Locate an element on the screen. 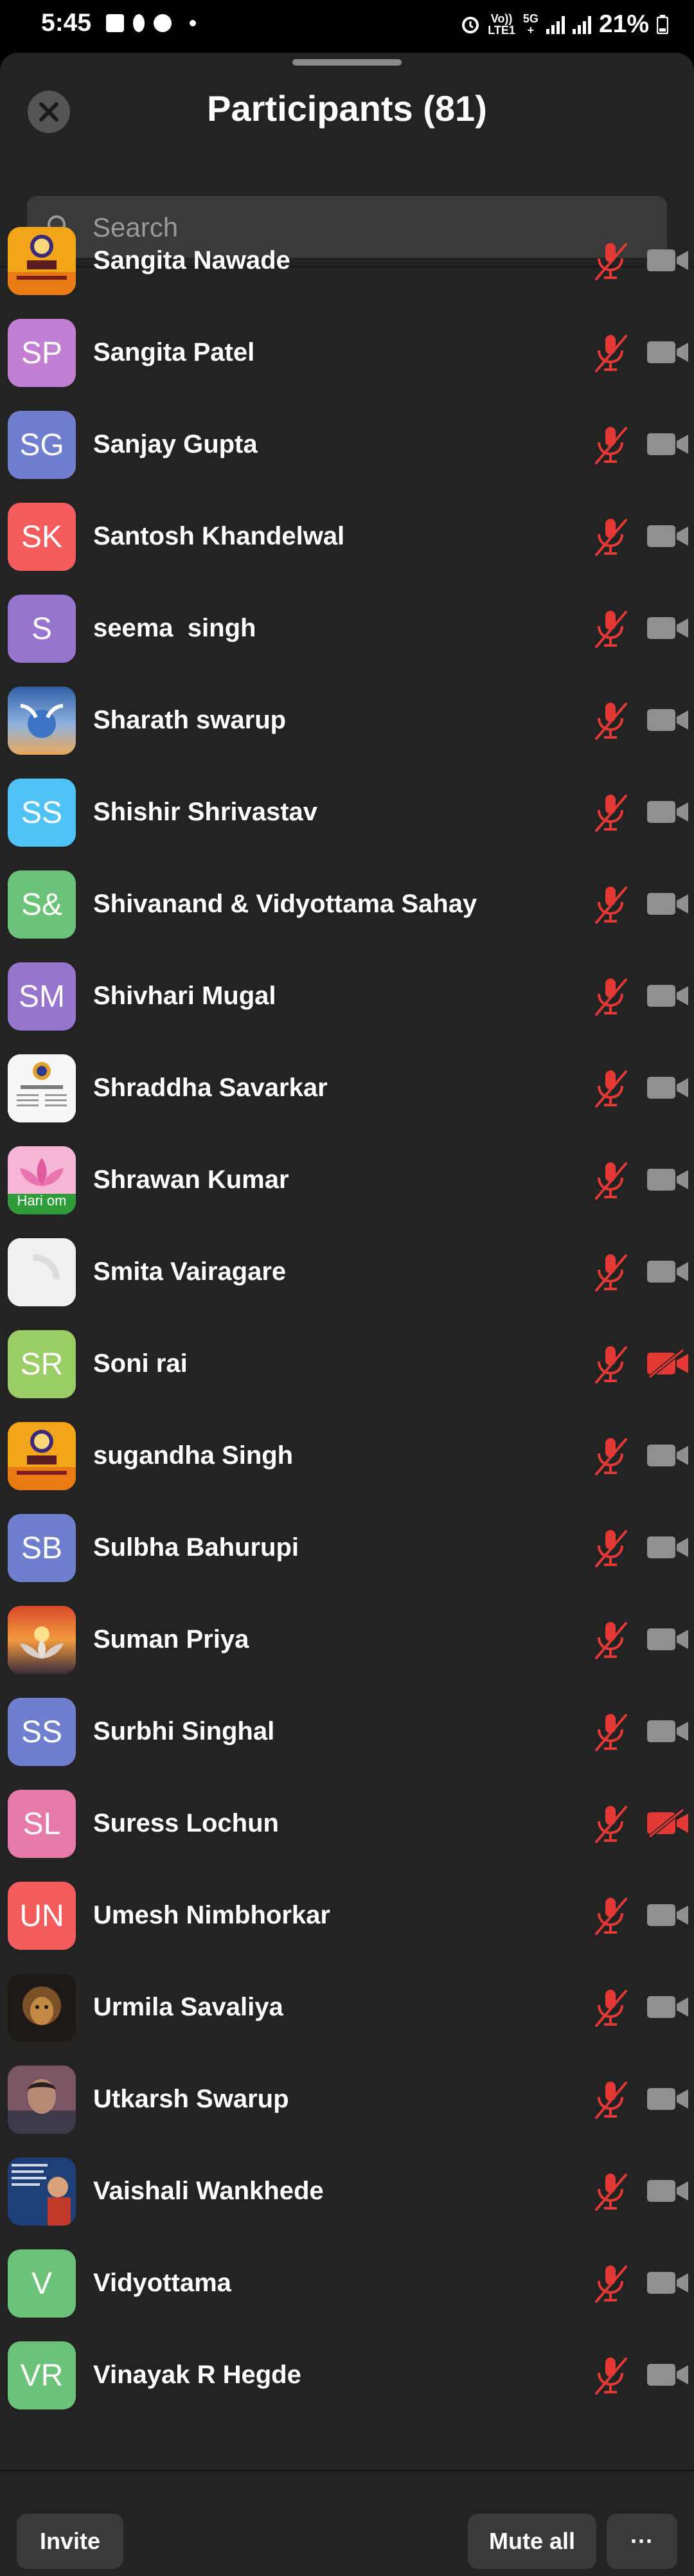 The height and width of the screenshot is (2576, 694). participant-row: Sharath swarup is located at coordinates (347, 720).